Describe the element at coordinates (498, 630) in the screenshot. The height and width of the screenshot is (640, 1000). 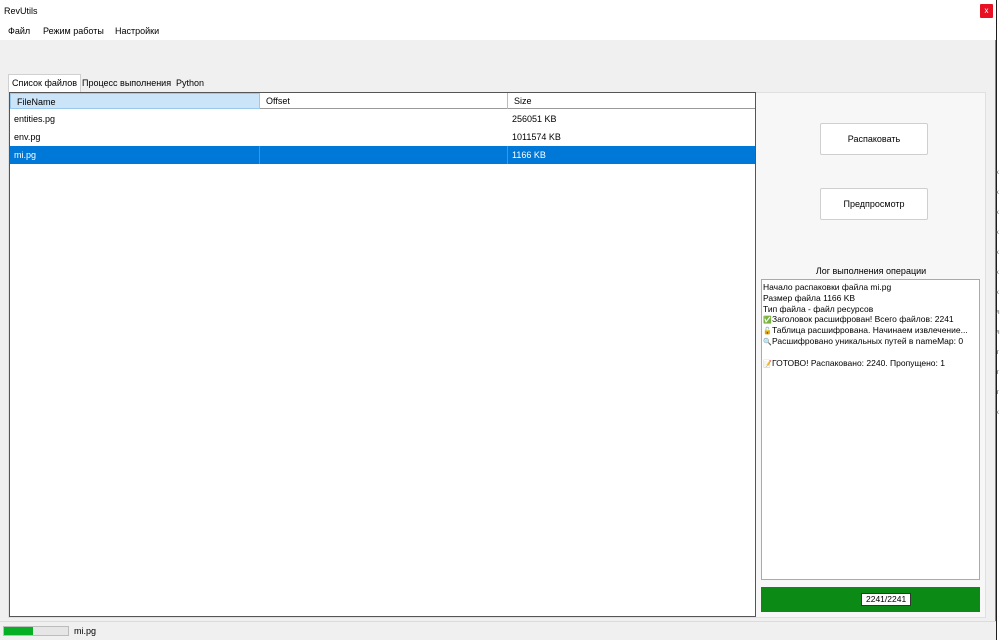
I see `status-bar: mi.pg` at that location.